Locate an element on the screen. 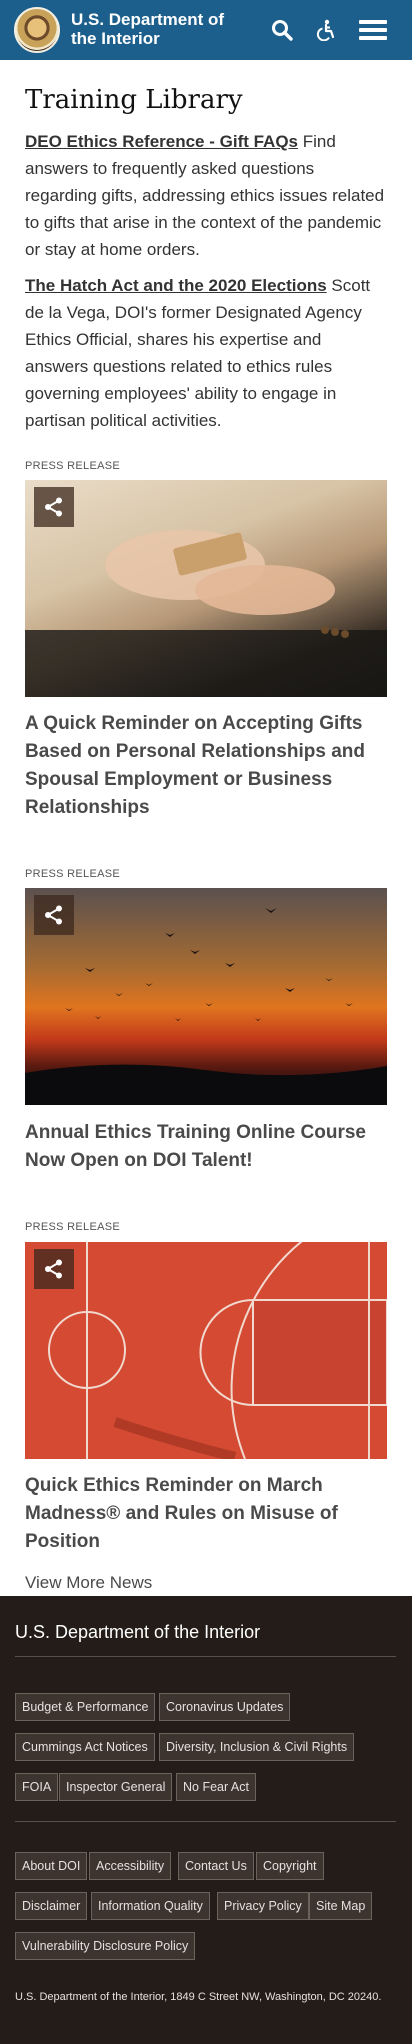 The height and width of the screenshot is (2044, 412). menu-icon is located at coordinates (373, 30).